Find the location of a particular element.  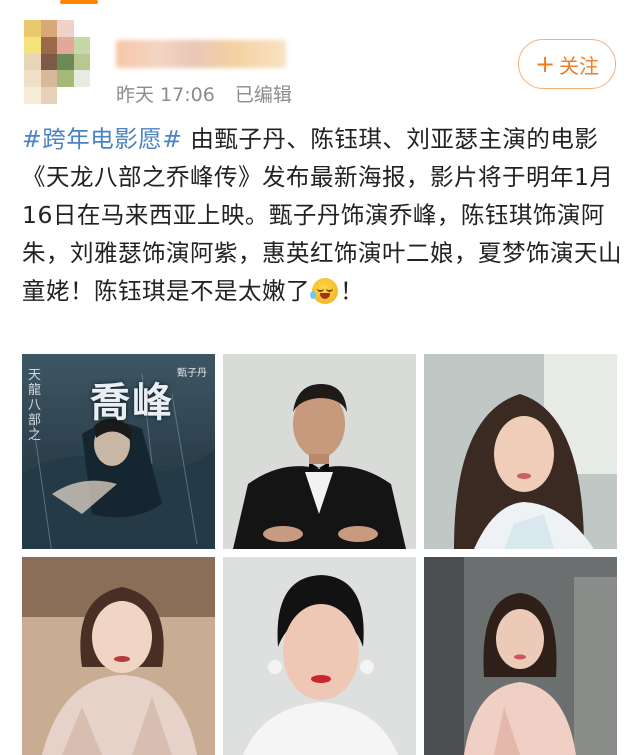

follow-label: 关注 is located at coordinates (579, 65).